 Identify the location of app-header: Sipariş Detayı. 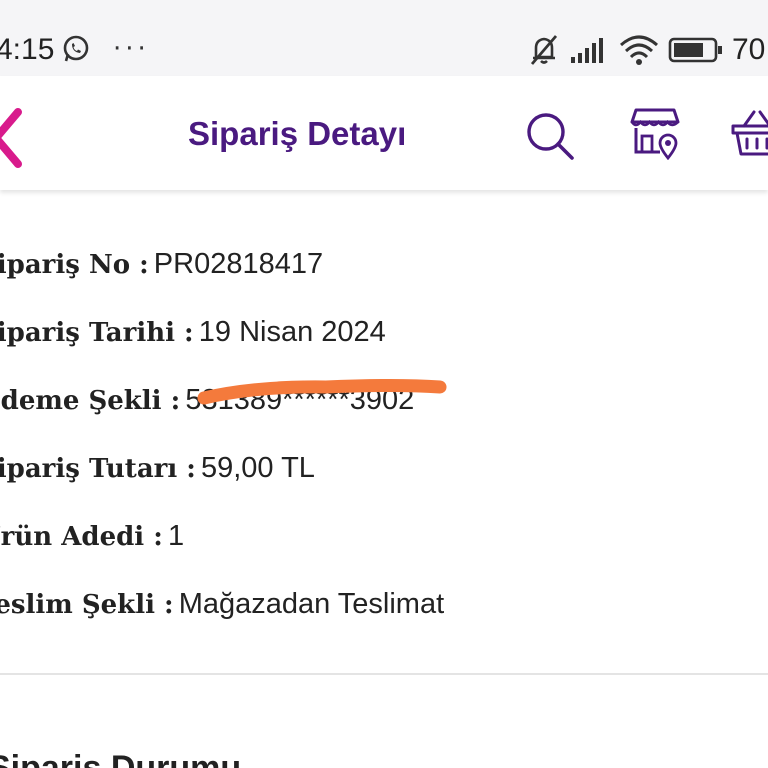
(384, 133).